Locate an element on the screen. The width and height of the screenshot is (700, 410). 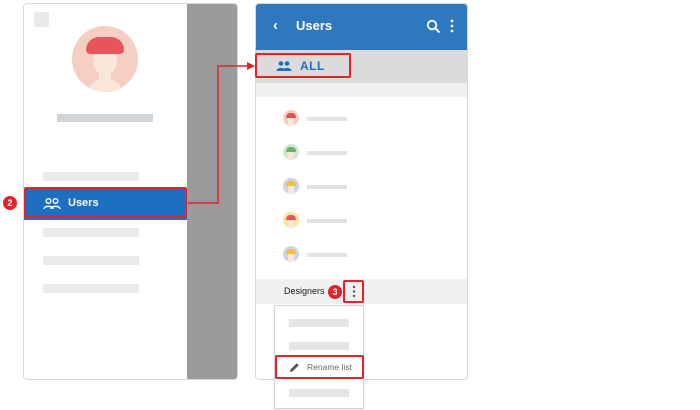
section-divider is located at coordinates (361, 90).